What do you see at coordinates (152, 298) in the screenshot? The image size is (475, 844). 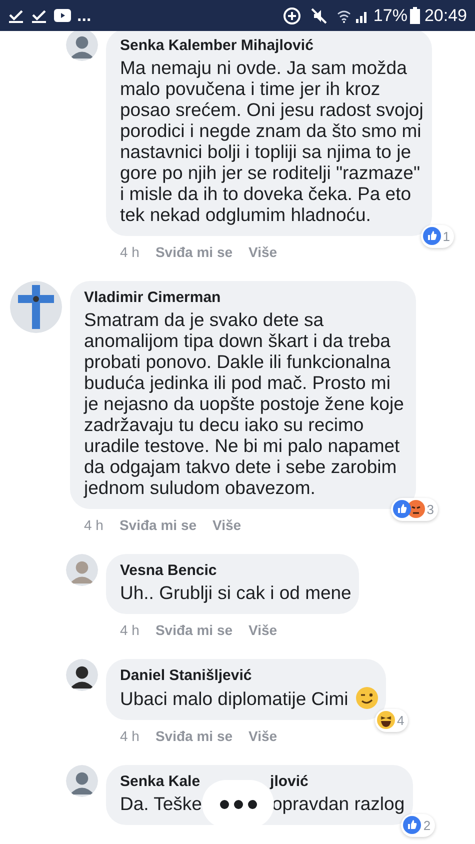 I see `author-name: Vladimir Cimerman` at bounding box center [152, 298].